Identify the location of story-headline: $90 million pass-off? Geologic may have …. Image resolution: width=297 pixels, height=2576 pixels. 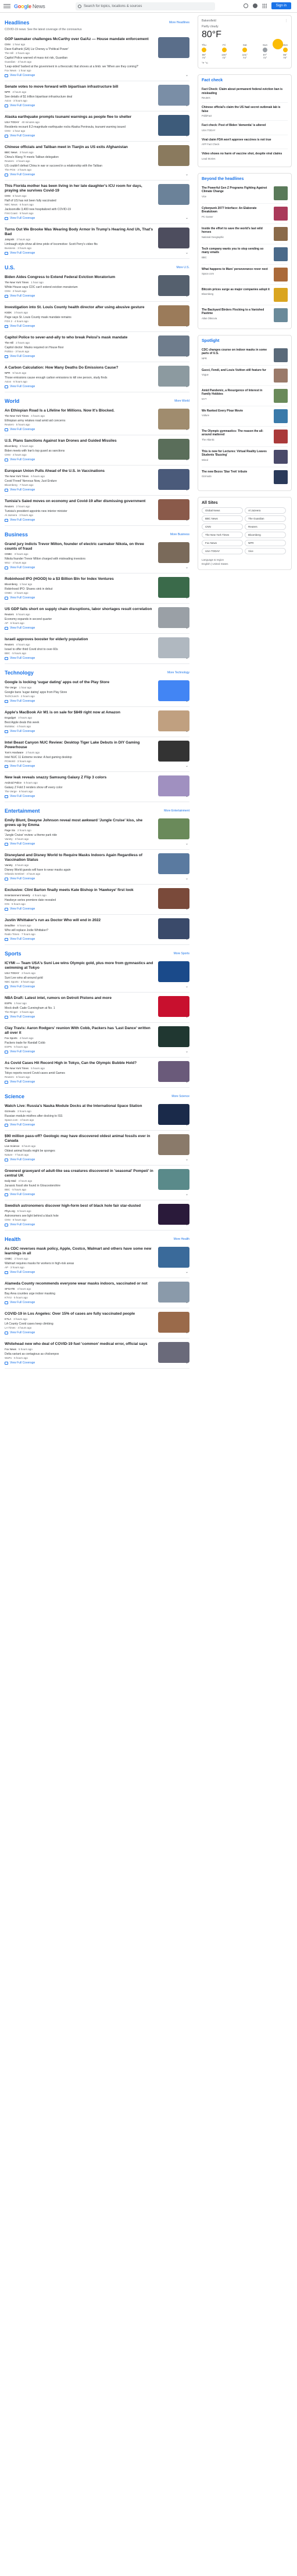
(80, 1138).